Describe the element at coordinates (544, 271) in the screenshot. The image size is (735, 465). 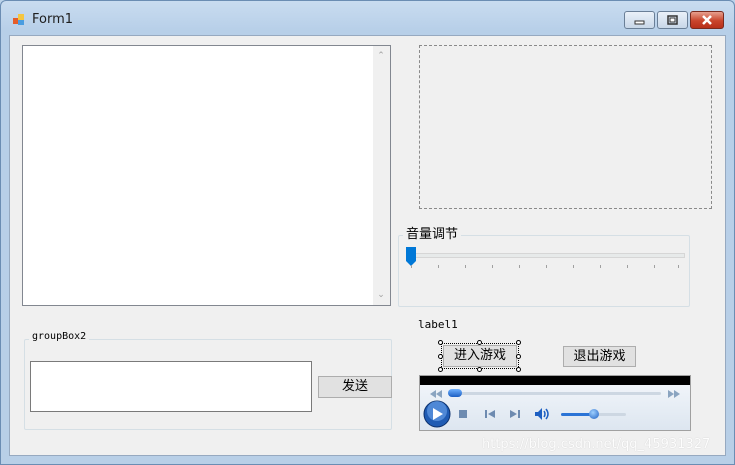
I see `volume-groupbox` at that location.